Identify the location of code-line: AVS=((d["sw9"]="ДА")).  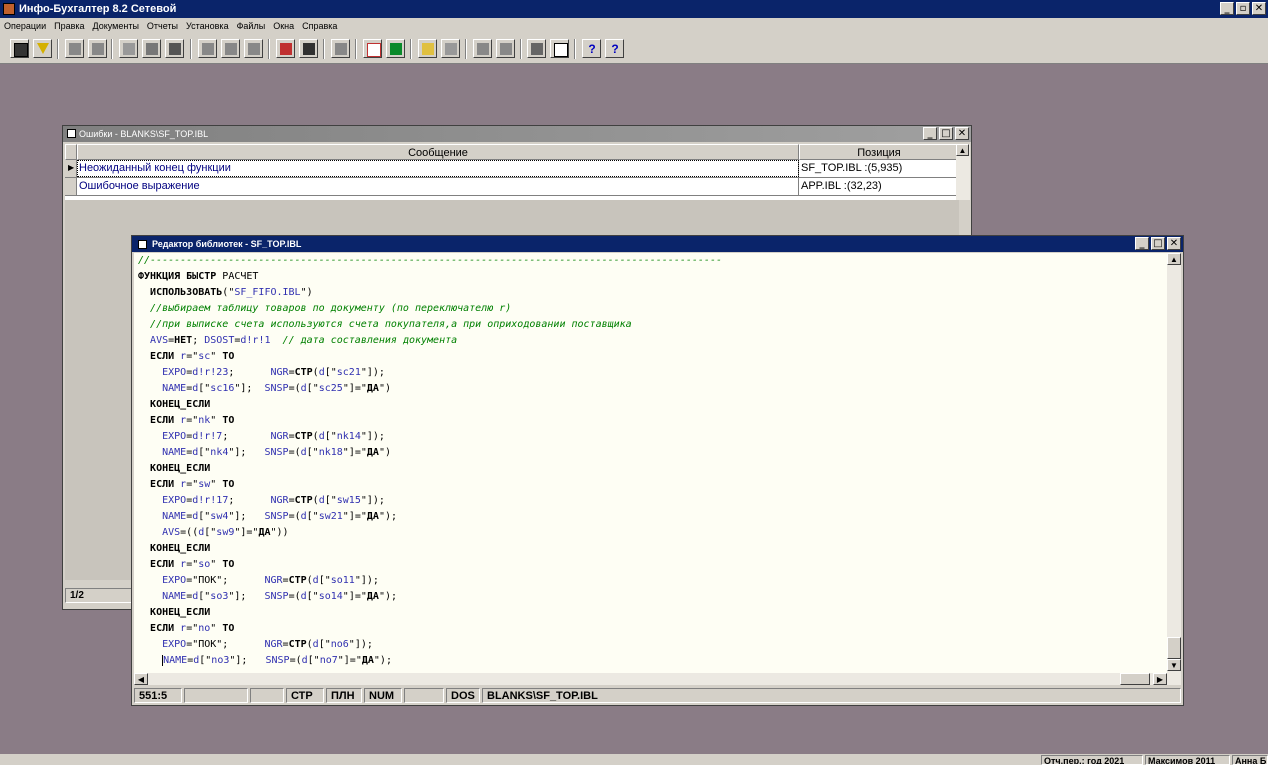
(225, 532).